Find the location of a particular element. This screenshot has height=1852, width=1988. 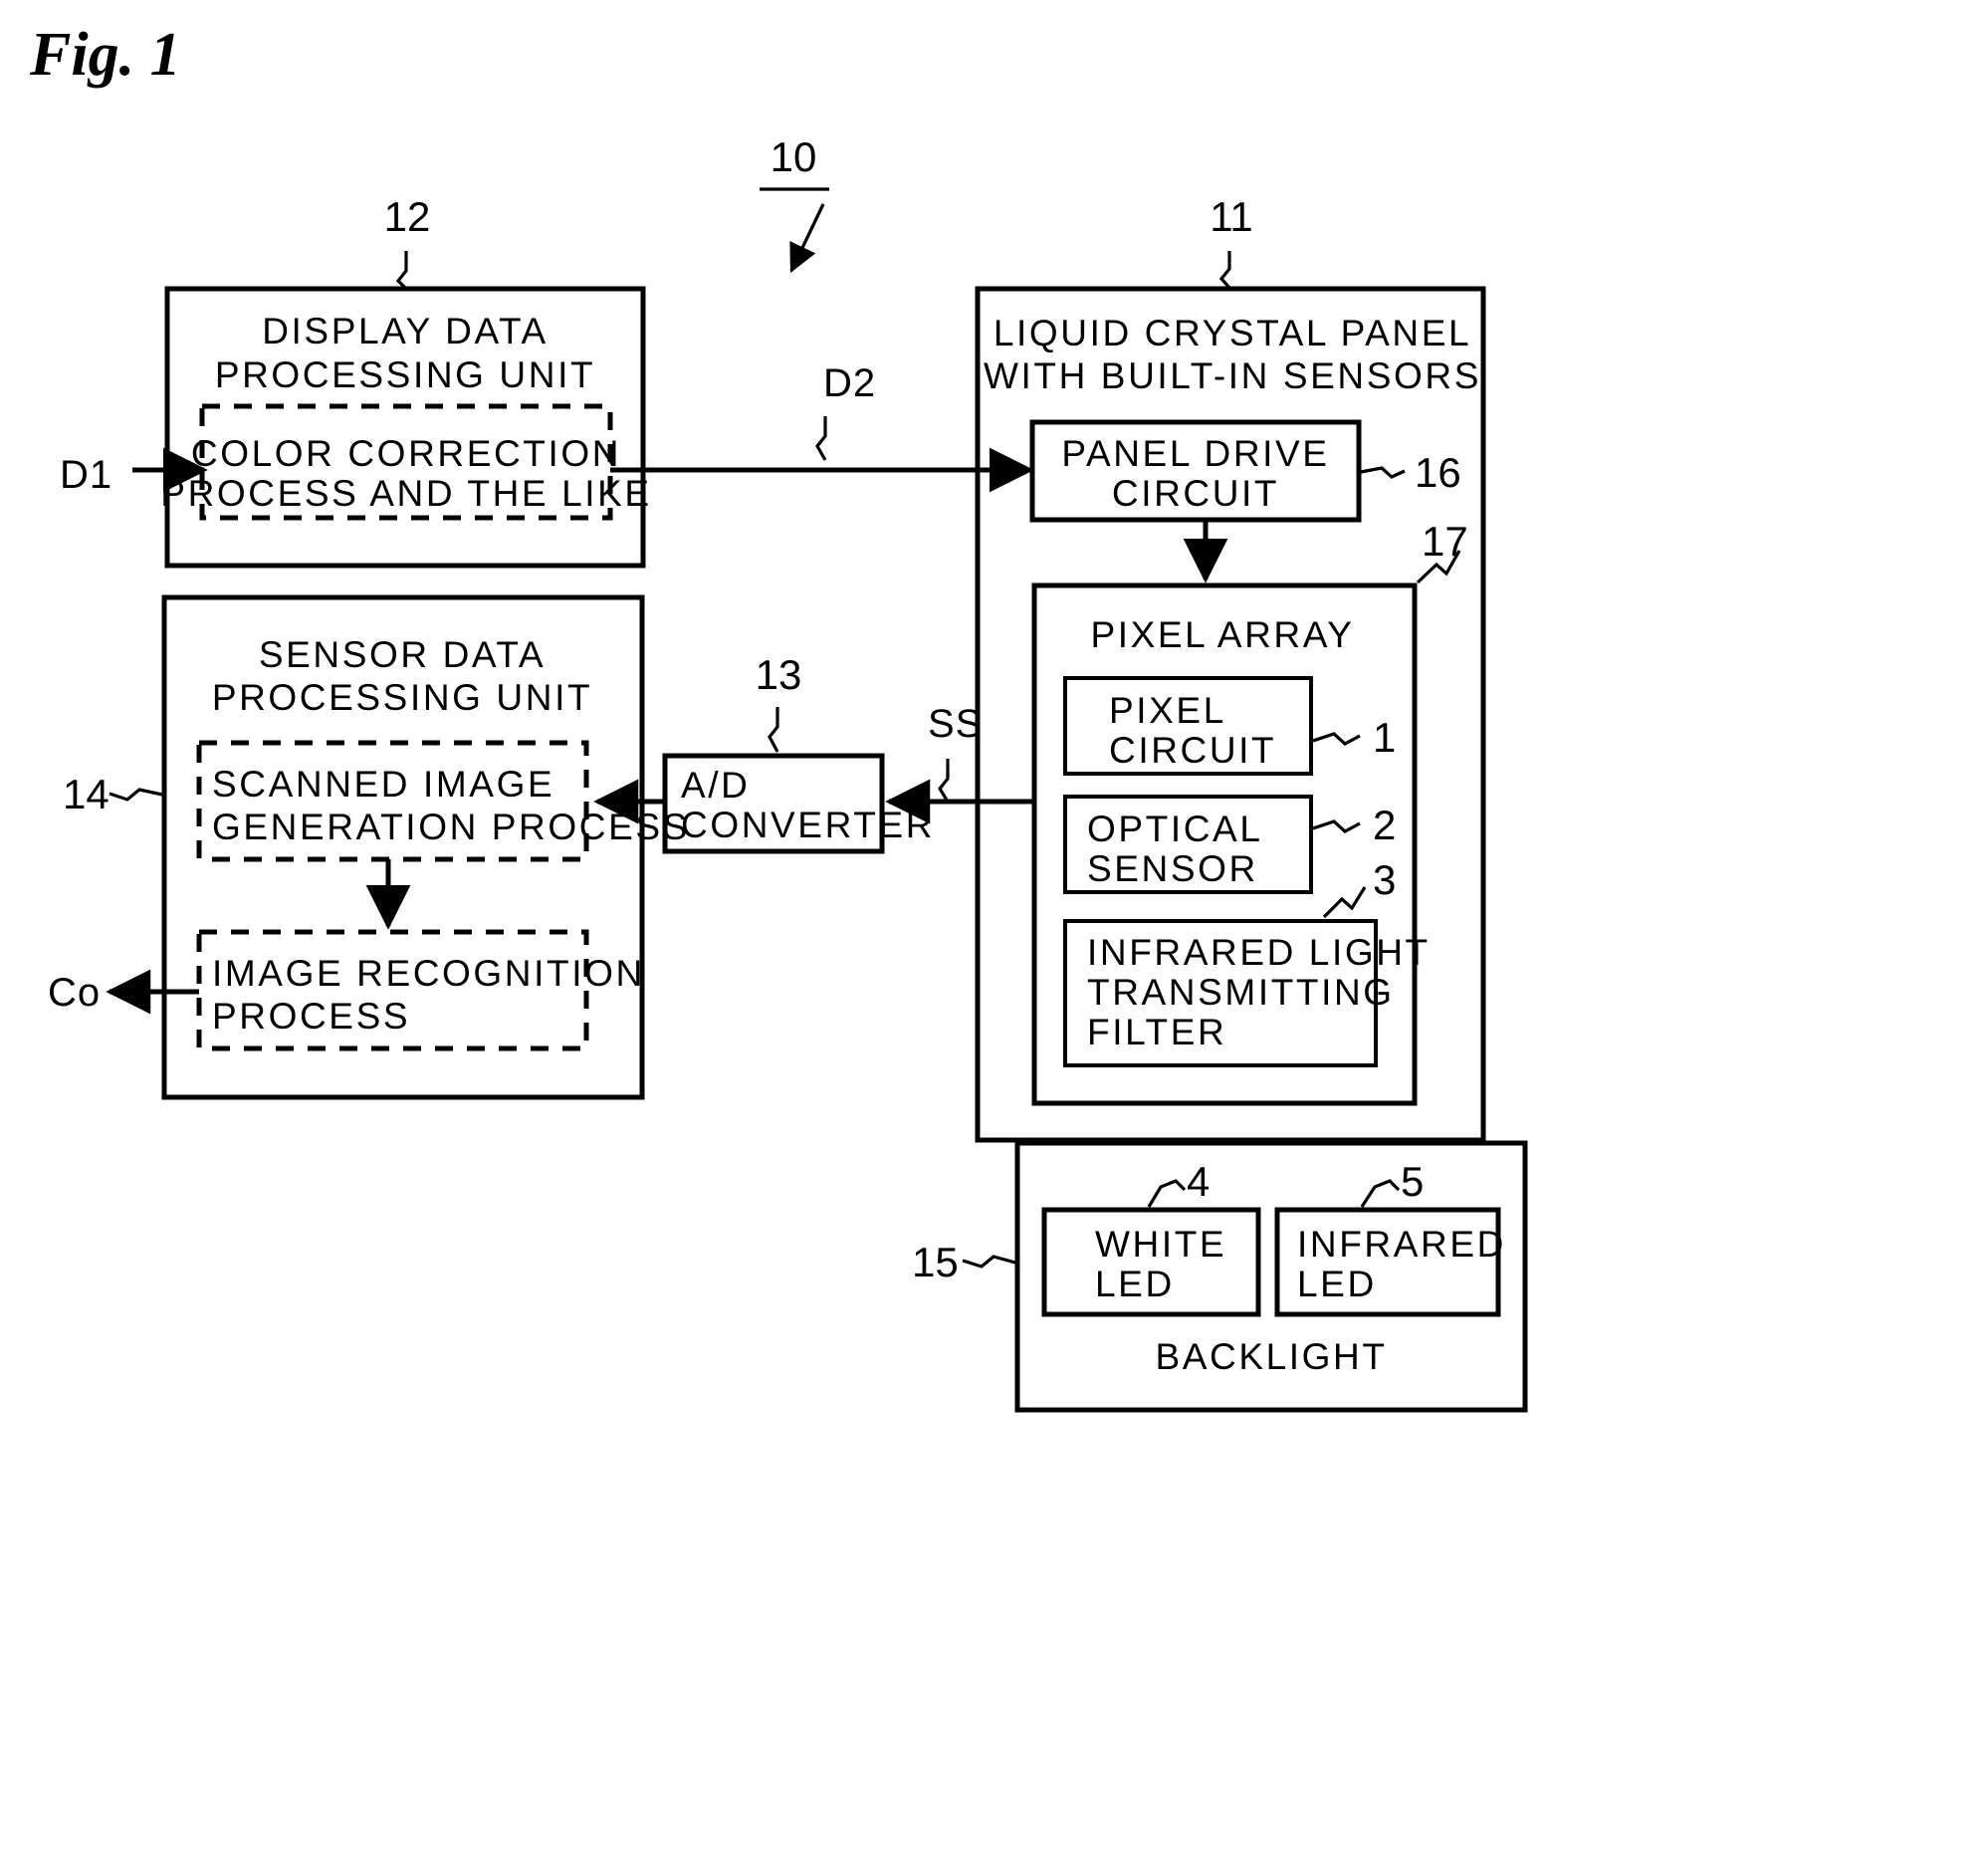

ir-filter-line1: INFRARED LIGHT is located at coordinates (1259, 952).